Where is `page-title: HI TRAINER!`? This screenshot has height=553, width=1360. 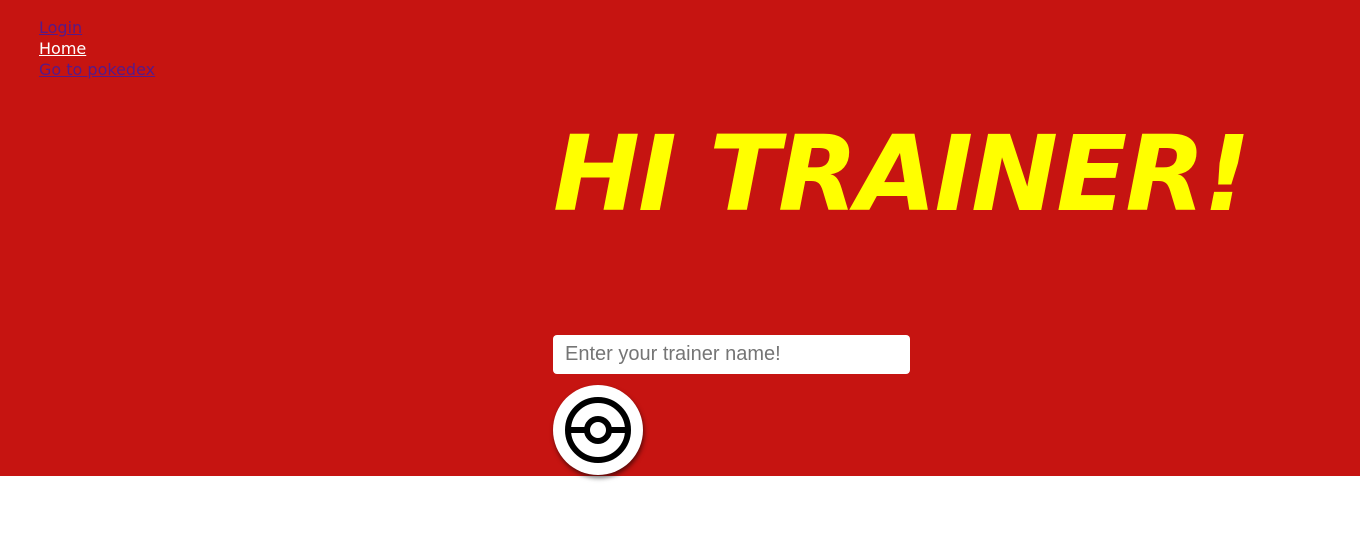
page-title: HI TRAINER! is located at coordinates (902, 174).